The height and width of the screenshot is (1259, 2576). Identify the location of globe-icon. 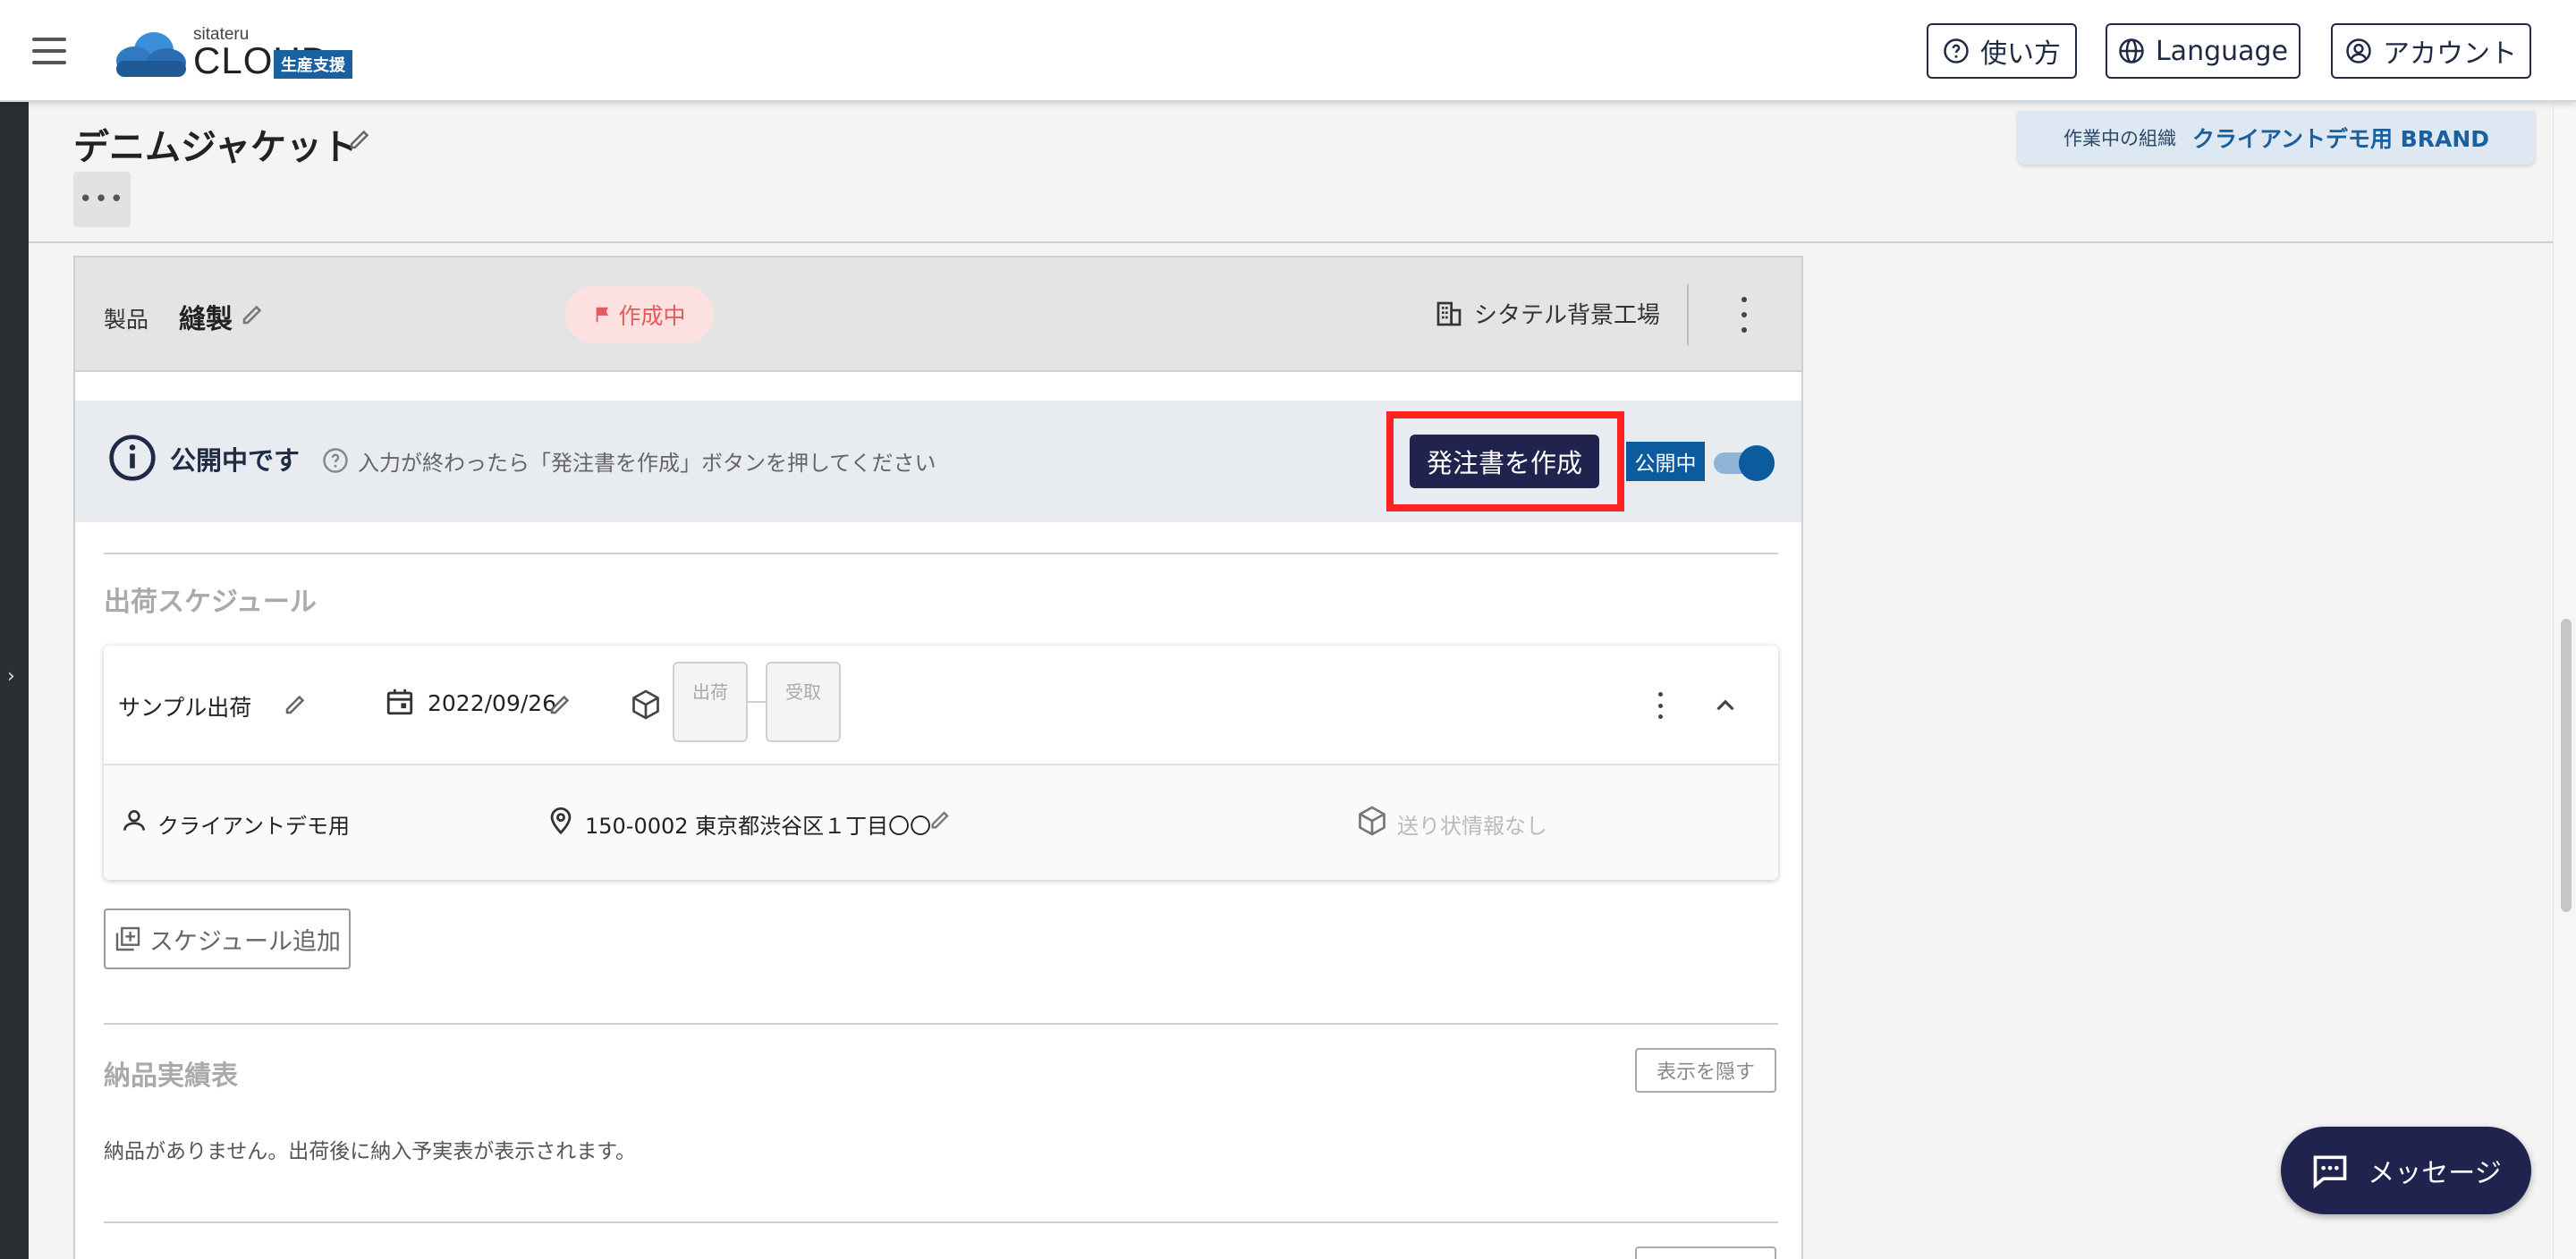
(2131, 50).